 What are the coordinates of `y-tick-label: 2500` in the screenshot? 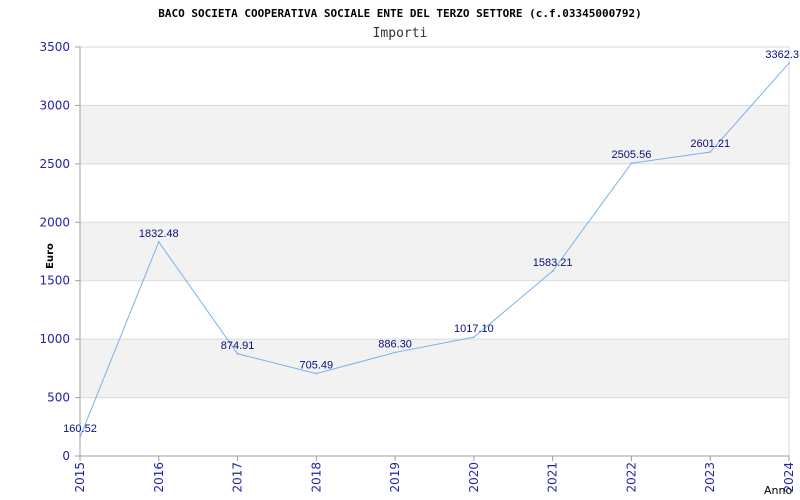 It's located at (54, 164).